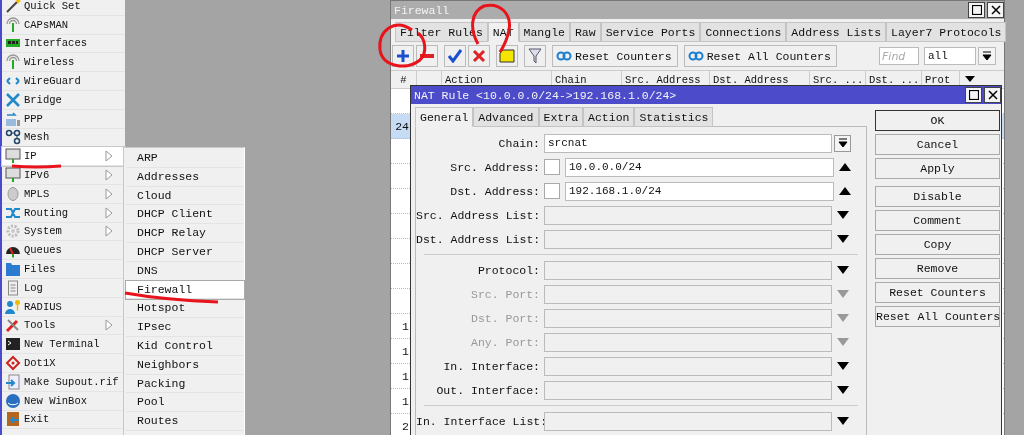 This screenshot has width=1024, height=435. What do you see at coordinates (688, 143) in the screenshot?
I see `input-field: srcnat` at bounding box center [688, 143].